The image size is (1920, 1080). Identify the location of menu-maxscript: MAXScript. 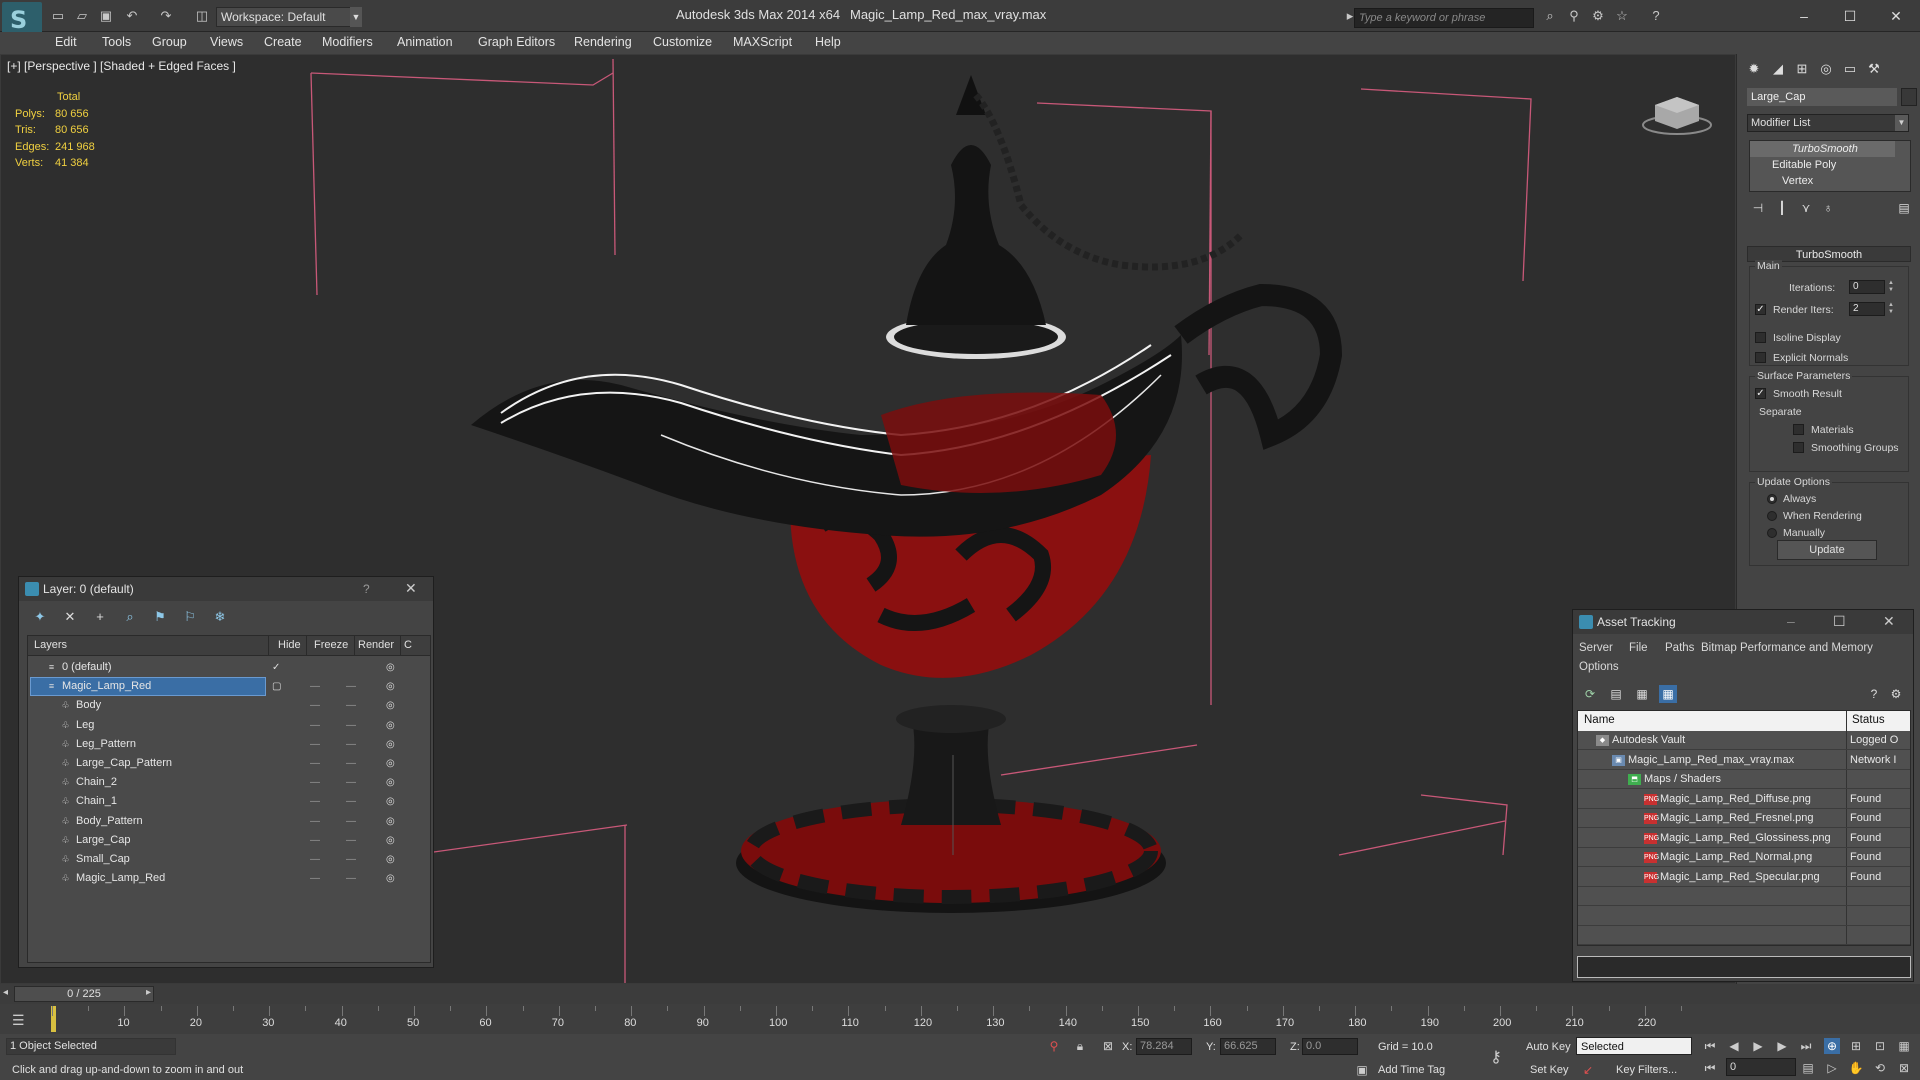
(762, 42).